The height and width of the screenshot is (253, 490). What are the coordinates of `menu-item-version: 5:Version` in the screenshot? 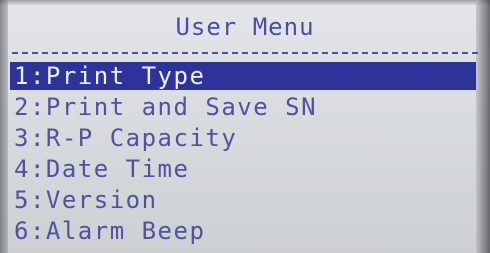 It's located at (245, 200).